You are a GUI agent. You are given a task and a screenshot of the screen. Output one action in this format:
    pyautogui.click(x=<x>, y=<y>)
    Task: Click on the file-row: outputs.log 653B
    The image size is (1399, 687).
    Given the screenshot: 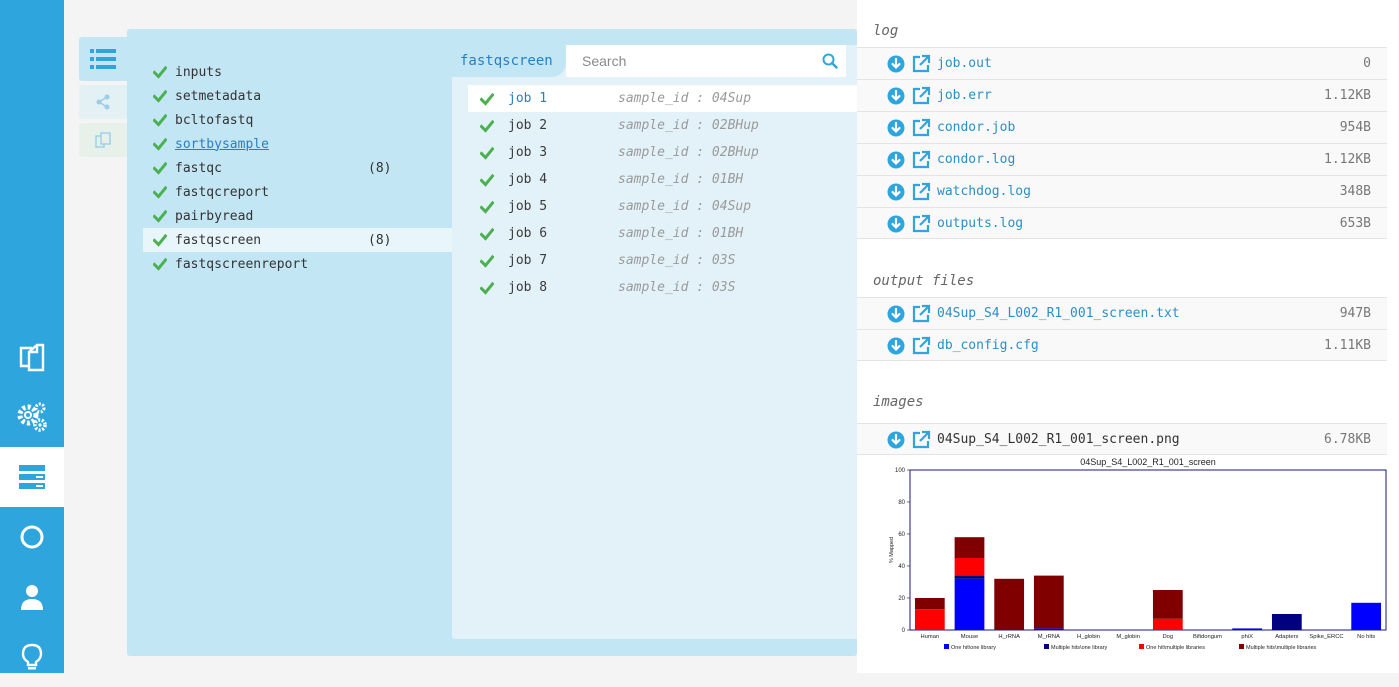 What is the action you would take?
    pyautogui.click(x=1122, y=223)
    